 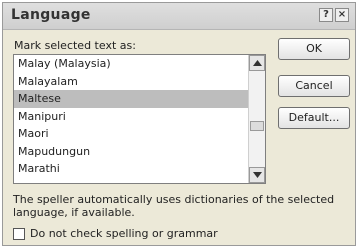 I want to click on mark-as-label: Mark selected text as:, so click(x=75, y=45).